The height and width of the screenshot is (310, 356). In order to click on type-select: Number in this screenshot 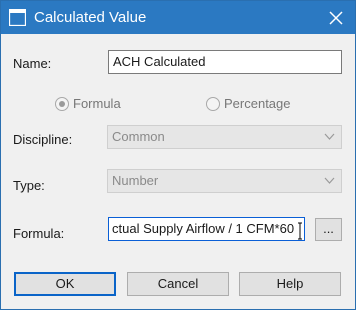, I will do `click(224, 181)`.